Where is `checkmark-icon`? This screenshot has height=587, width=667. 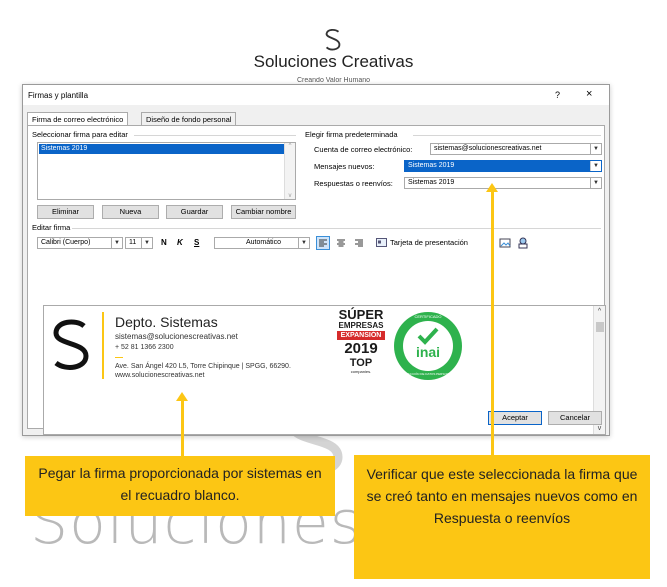 checkmark-icon is located at coordinates (428, 336).